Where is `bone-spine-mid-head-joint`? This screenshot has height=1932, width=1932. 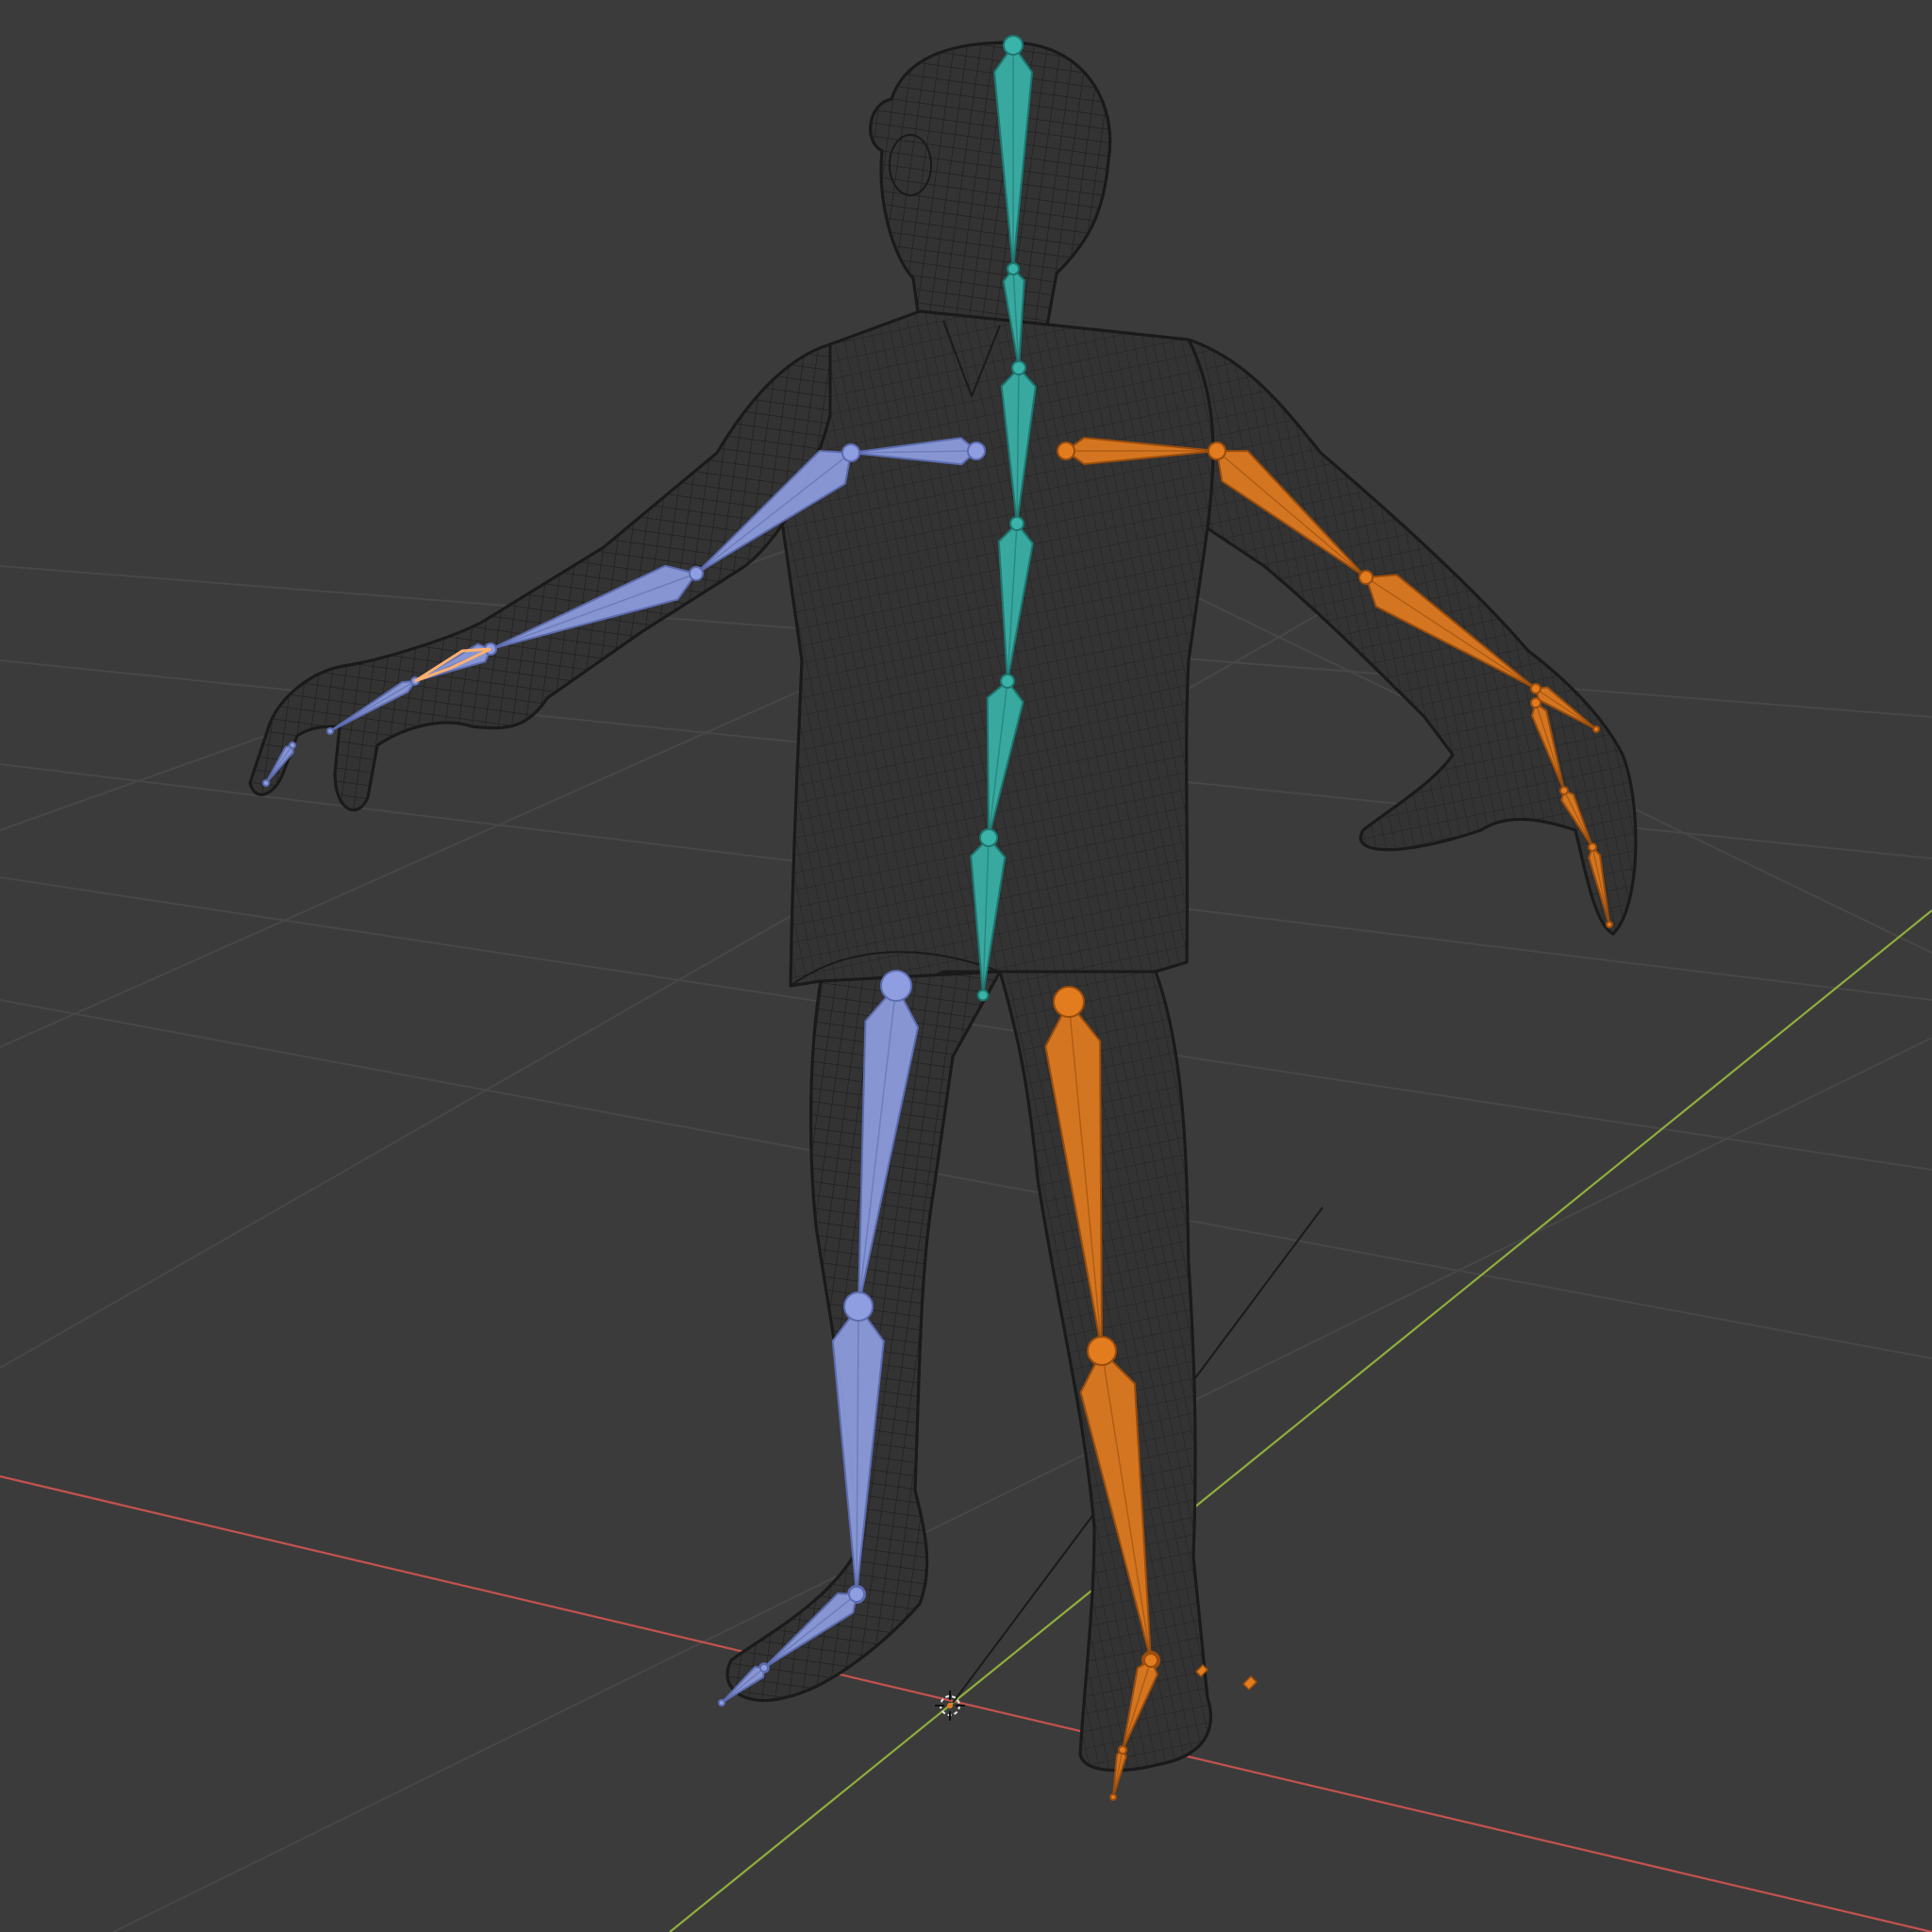
bone-spine-mid-head-joint is located at coordinates (1016, 523).